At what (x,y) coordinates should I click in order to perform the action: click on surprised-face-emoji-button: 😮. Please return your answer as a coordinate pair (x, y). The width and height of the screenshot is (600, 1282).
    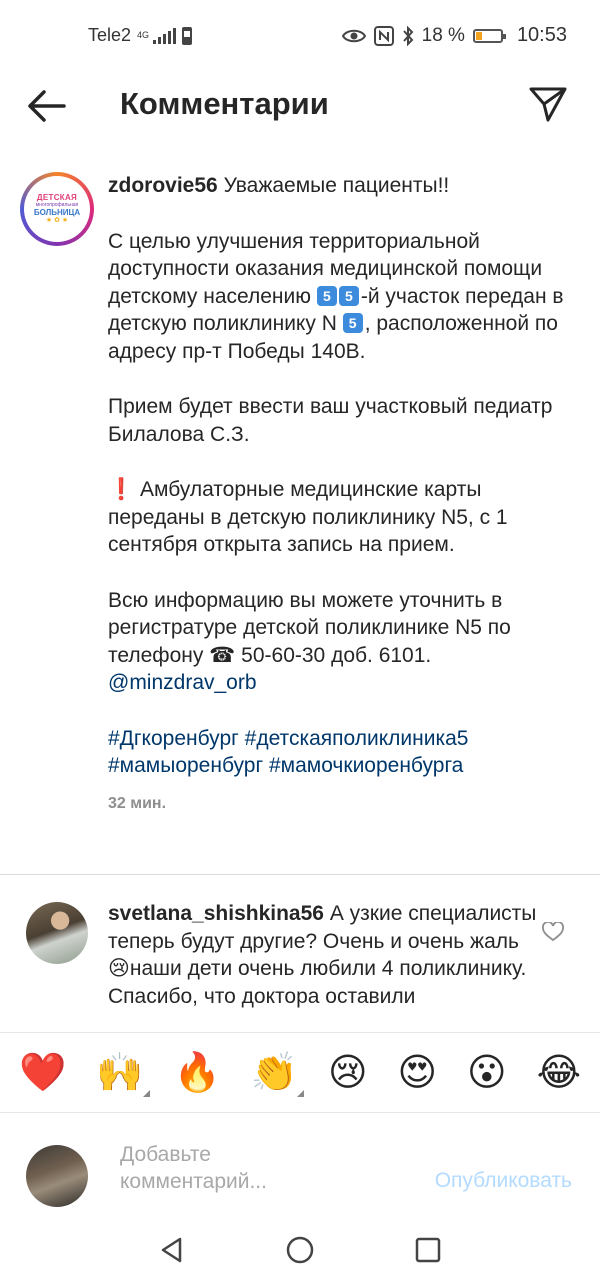
    Looking at the image, I should click on (487, 1073).